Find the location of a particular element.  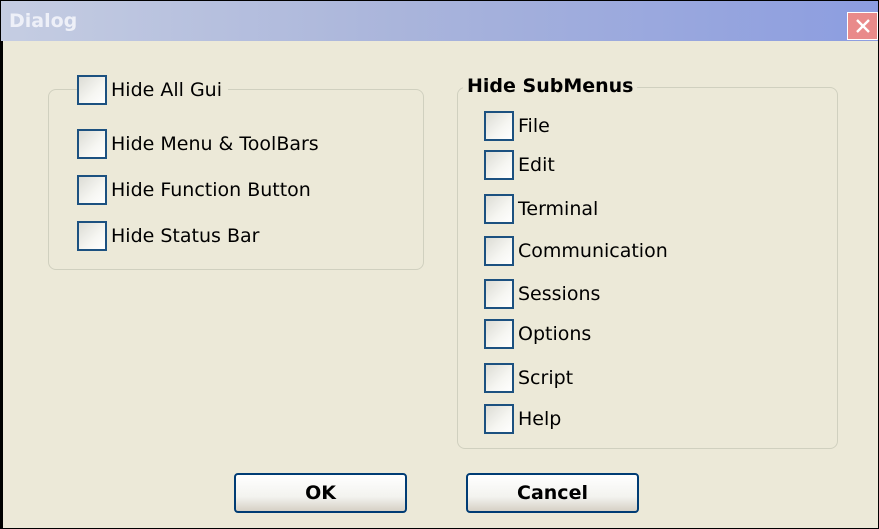

submenu-communication-checkbox: Communication is located at coordinates (579, 251).